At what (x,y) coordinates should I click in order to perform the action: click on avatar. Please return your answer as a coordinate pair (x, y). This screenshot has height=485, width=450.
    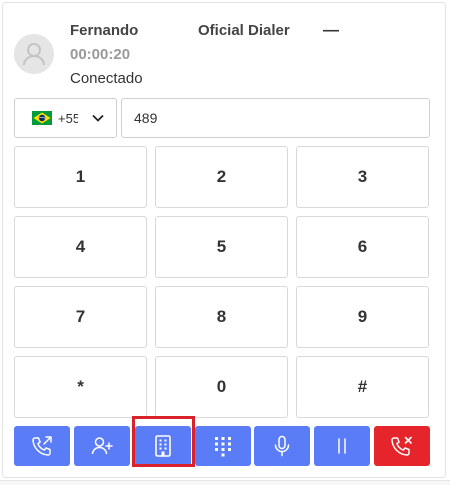
    Looking at the image, I should click on (34, 54).